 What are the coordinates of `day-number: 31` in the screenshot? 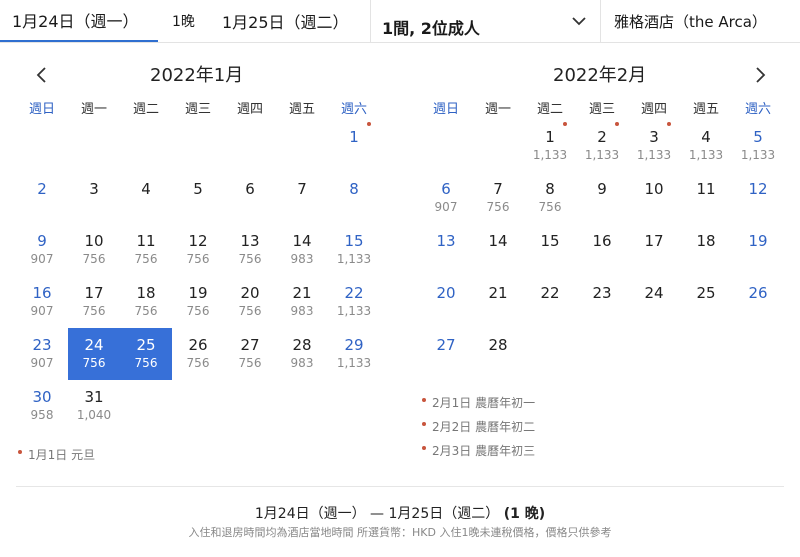 It's located at (94, 397).